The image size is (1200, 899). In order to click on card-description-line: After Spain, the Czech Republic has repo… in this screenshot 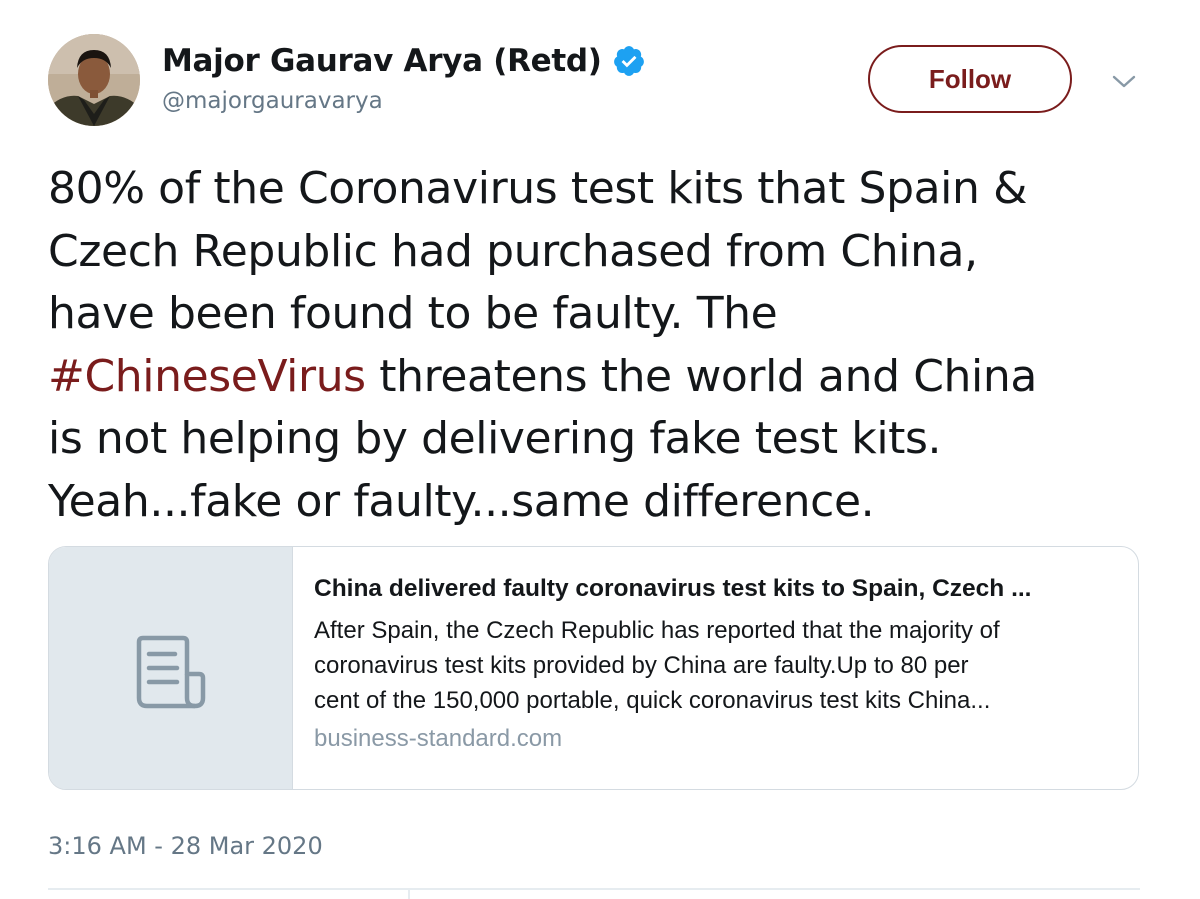, I will do `click(657, 630)`.